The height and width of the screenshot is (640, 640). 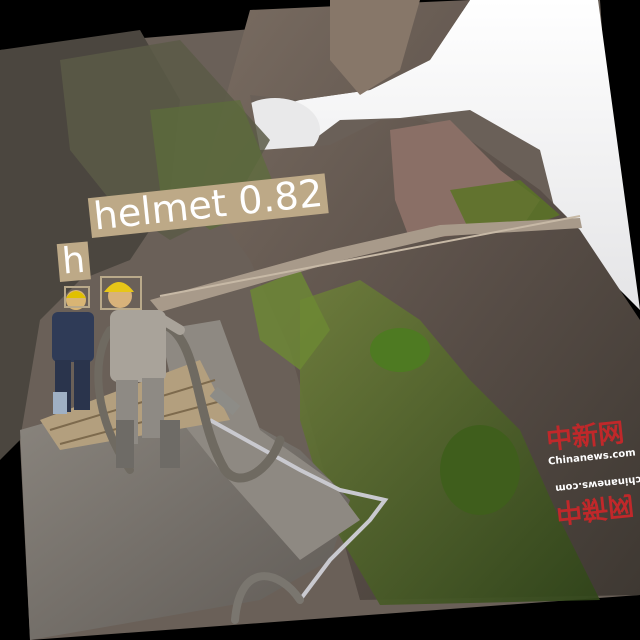 What do you see at coordinates (73, 261) in the screenshot?
I see `detection-label-secondary: h` at bounding box center [73, 261].